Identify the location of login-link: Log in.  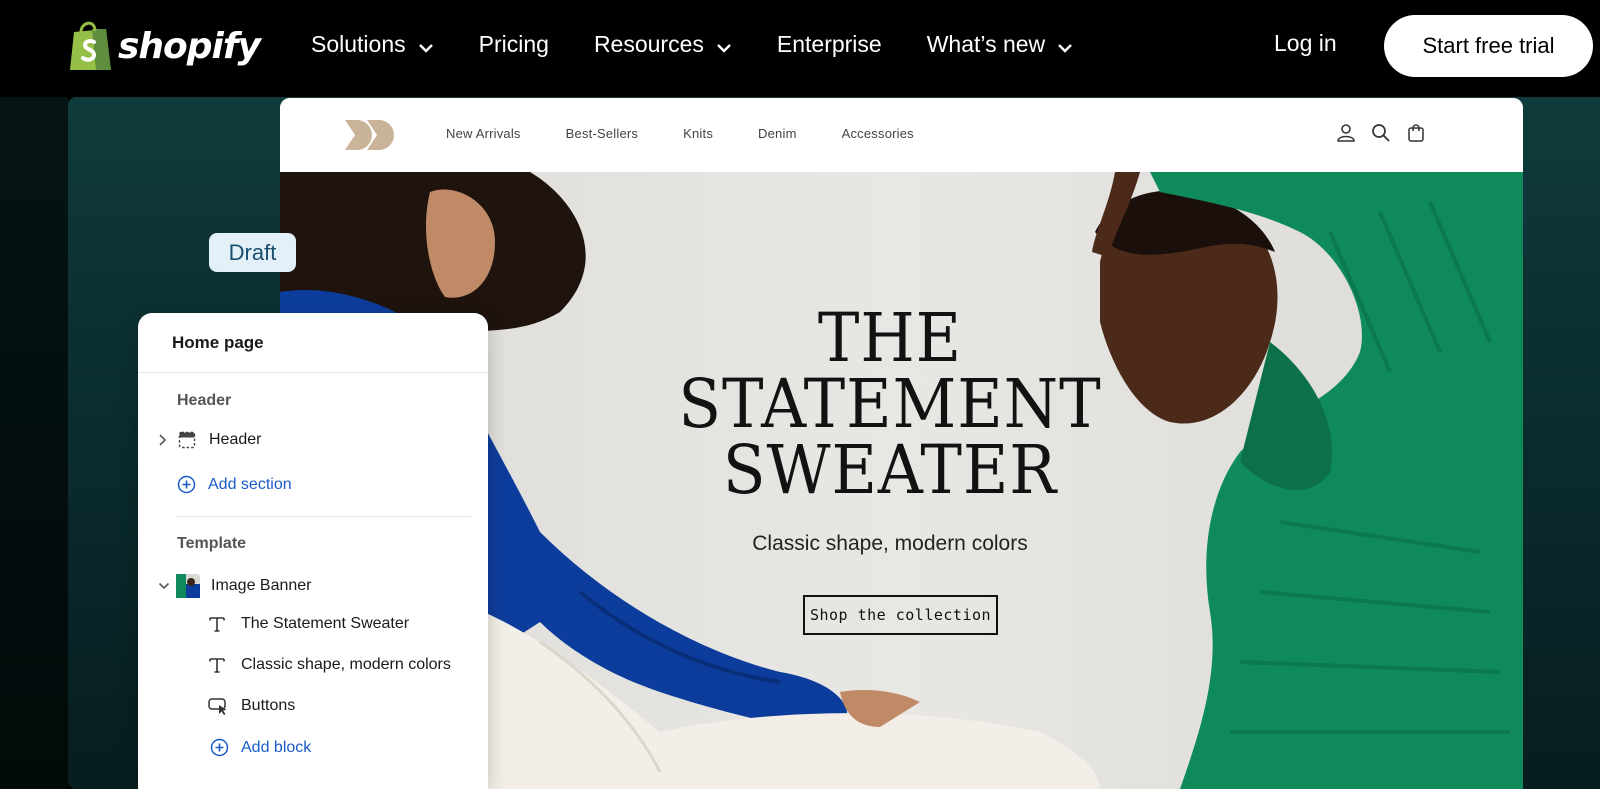
(1305, 43).